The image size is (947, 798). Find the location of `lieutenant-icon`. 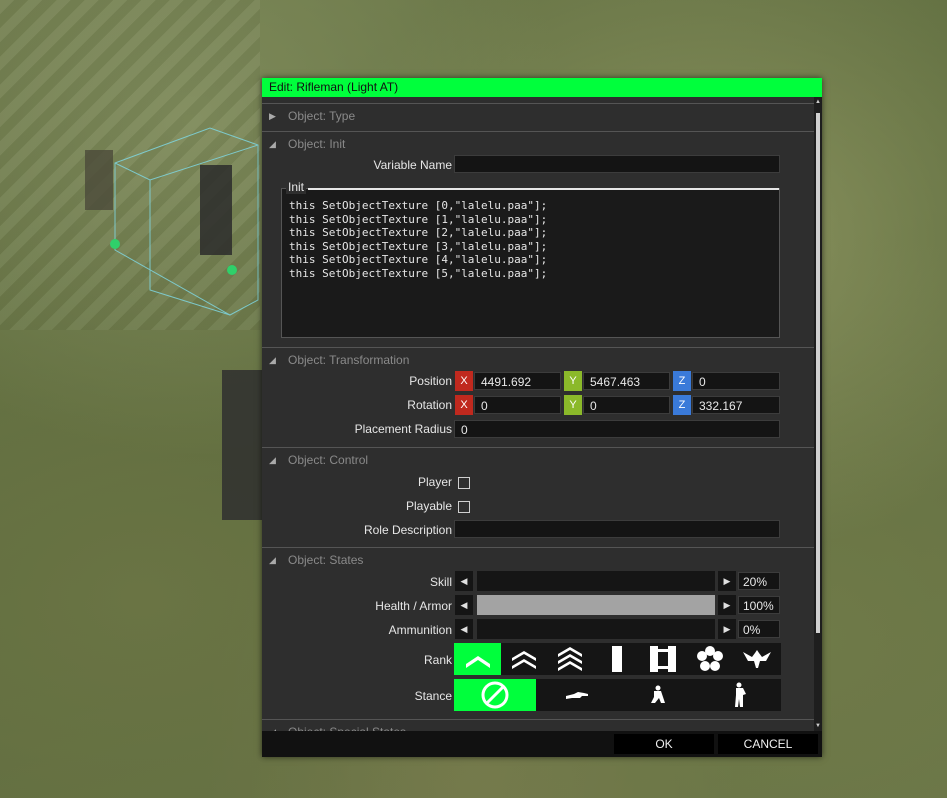

lieutenant-icon is located at coordinates (616, 659).